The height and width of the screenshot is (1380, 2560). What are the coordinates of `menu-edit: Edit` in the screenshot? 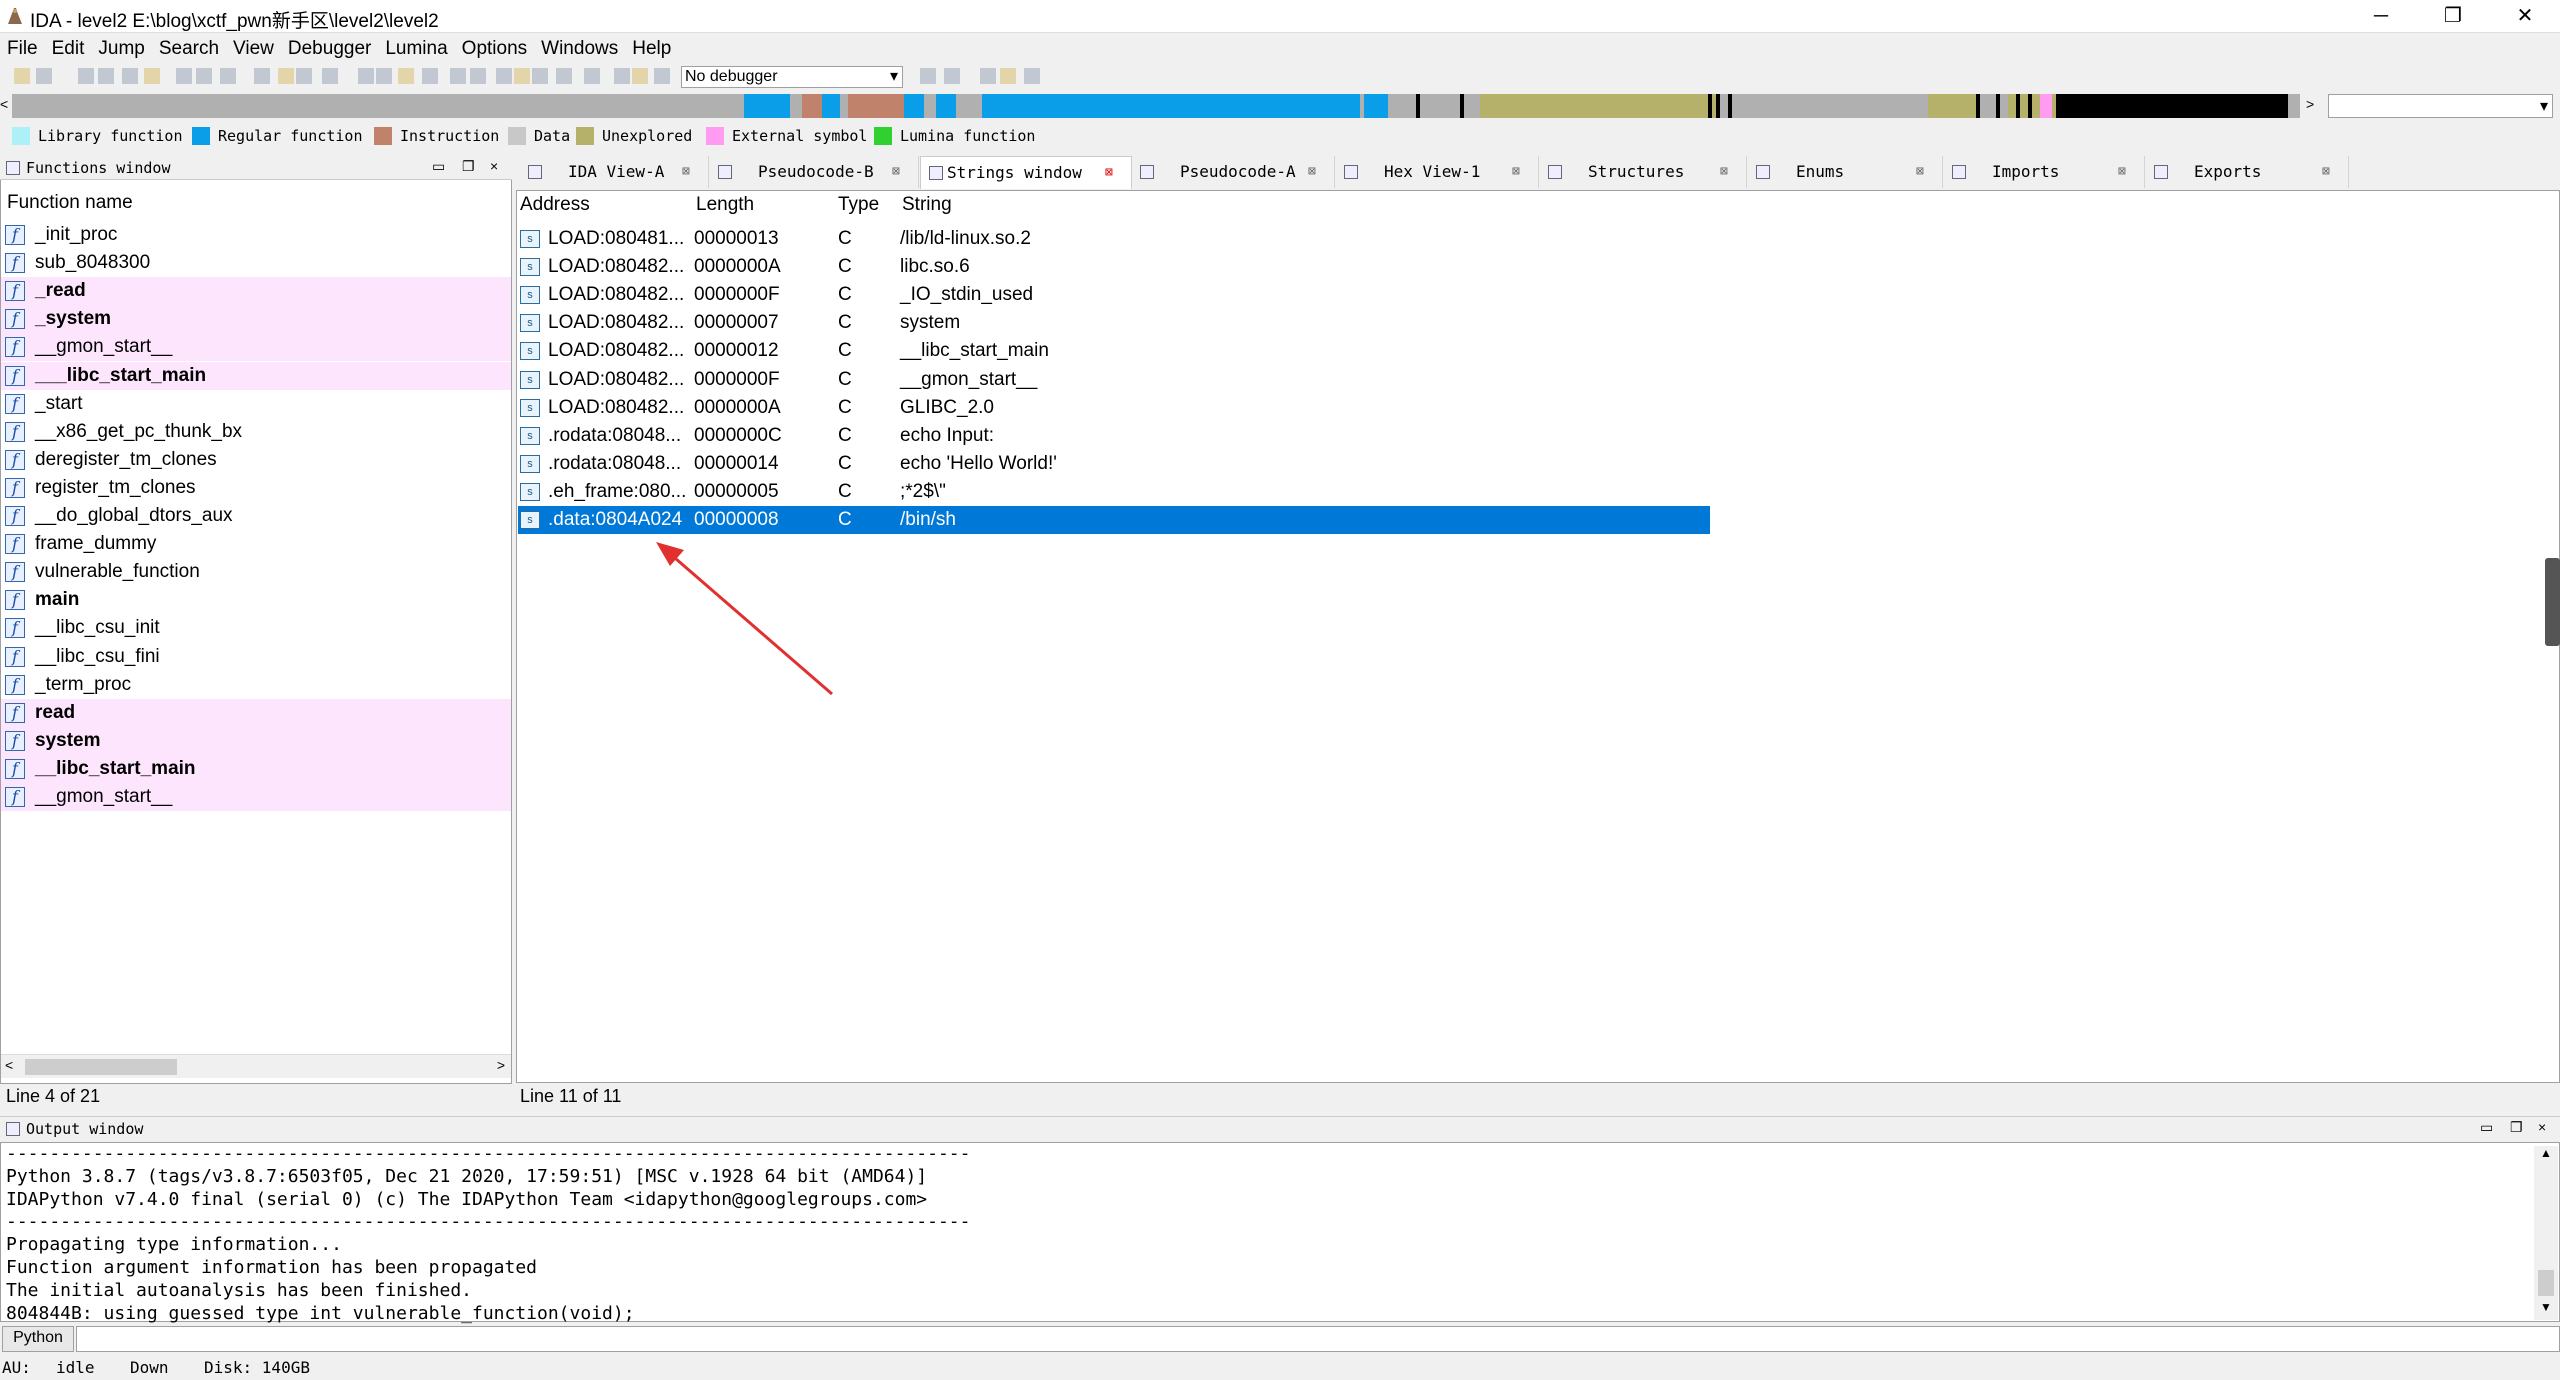 It's located at (68, 47).